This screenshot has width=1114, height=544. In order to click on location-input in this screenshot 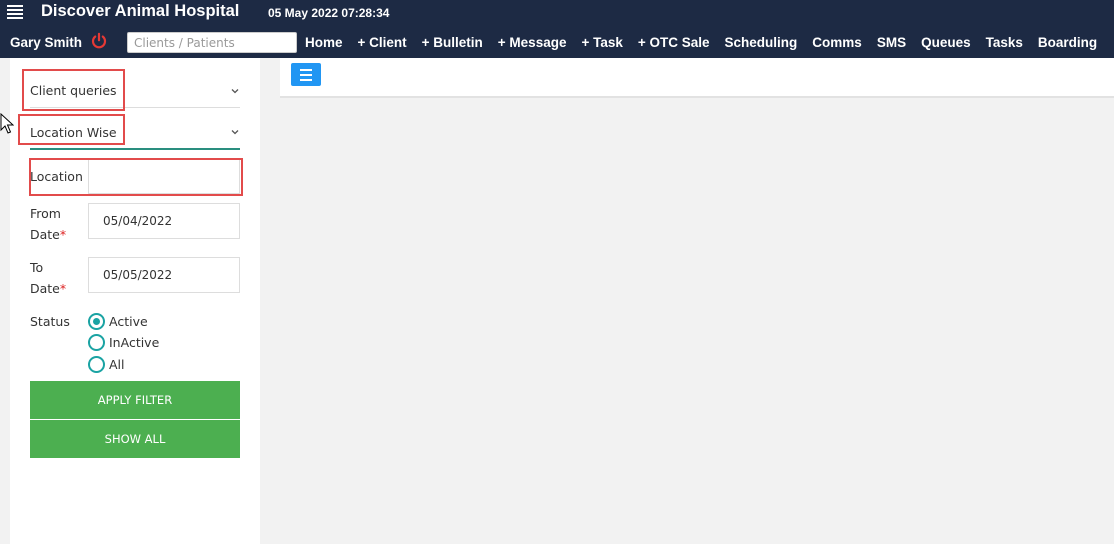, I will do `click(164, 176)`.